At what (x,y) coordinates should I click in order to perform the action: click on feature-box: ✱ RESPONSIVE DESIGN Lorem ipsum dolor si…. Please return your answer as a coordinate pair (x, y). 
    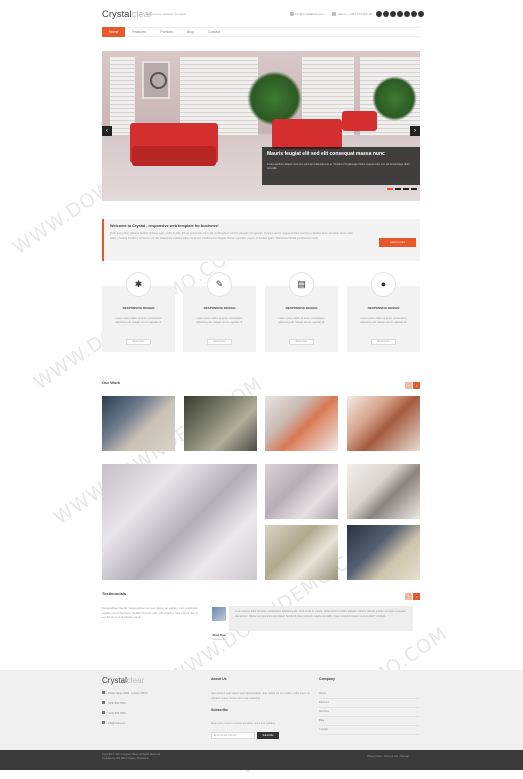
    Looking at the image, I should click on (138, 312).